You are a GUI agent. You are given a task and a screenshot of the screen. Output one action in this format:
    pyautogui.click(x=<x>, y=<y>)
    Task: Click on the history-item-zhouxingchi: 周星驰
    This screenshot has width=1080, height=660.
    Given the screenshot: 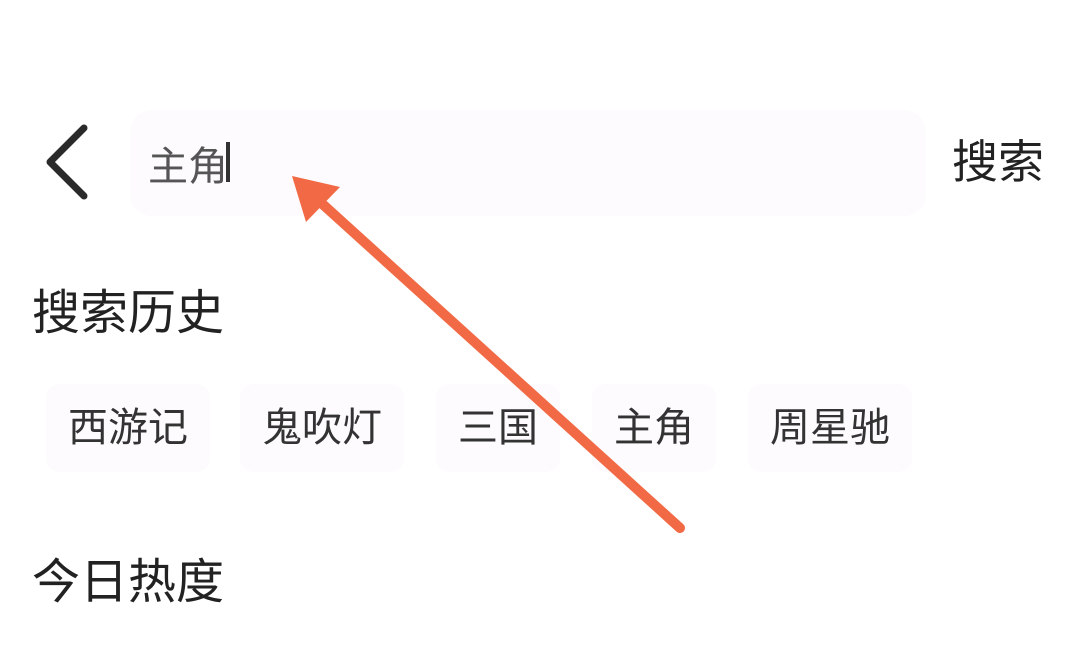 What is the action you would take?
    pyautogui.click(x=830, y=428)
    